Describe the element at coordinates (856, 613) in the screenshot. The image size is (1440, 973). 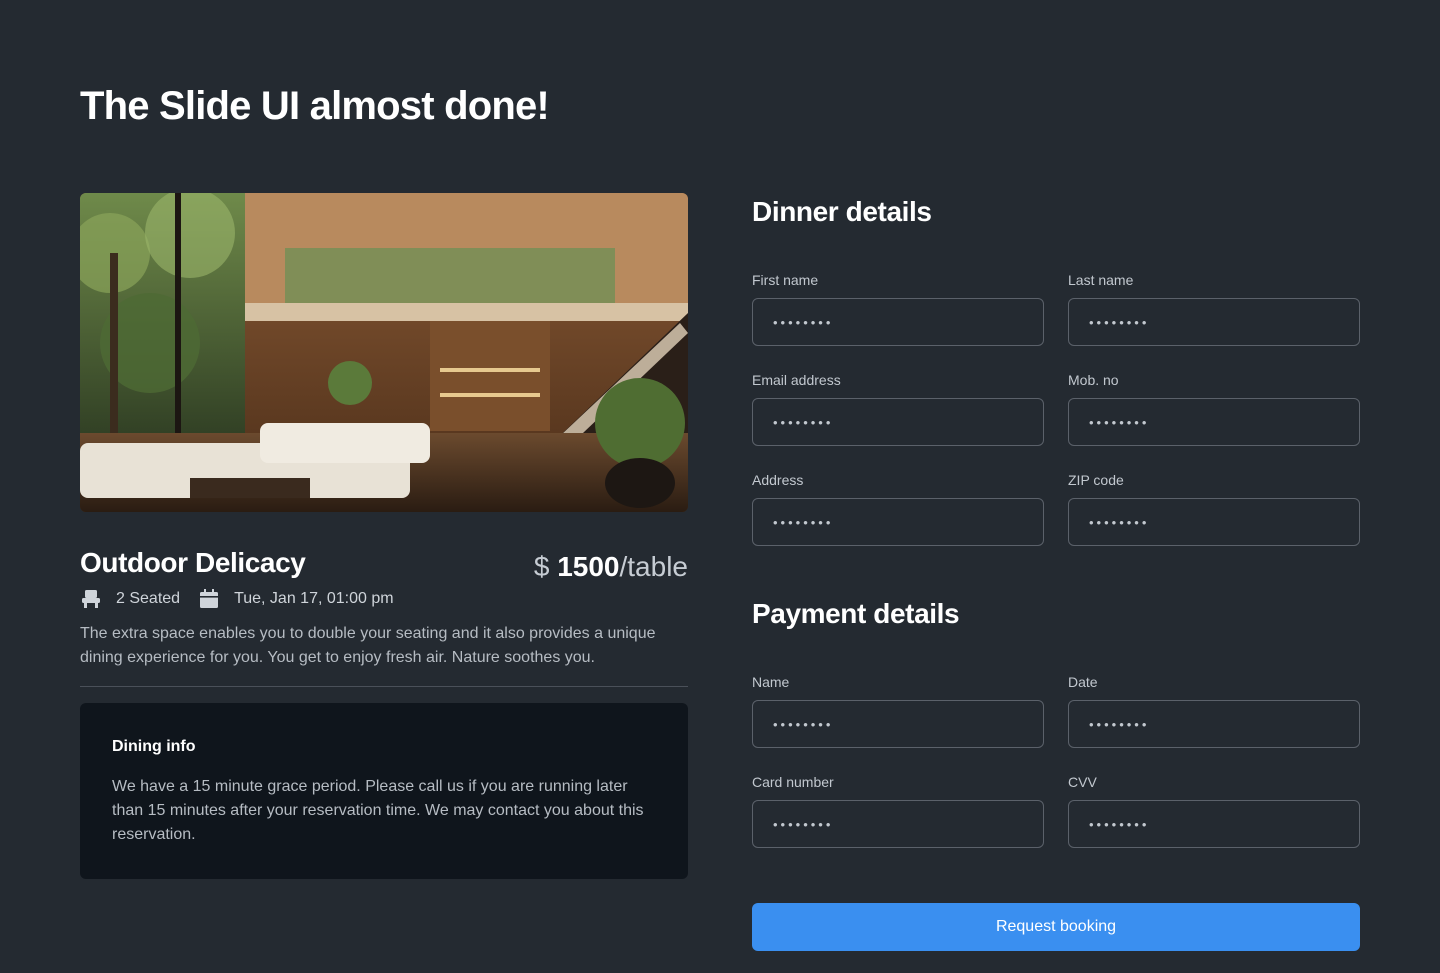
I see `payment-details-title: Payment details` at that location.